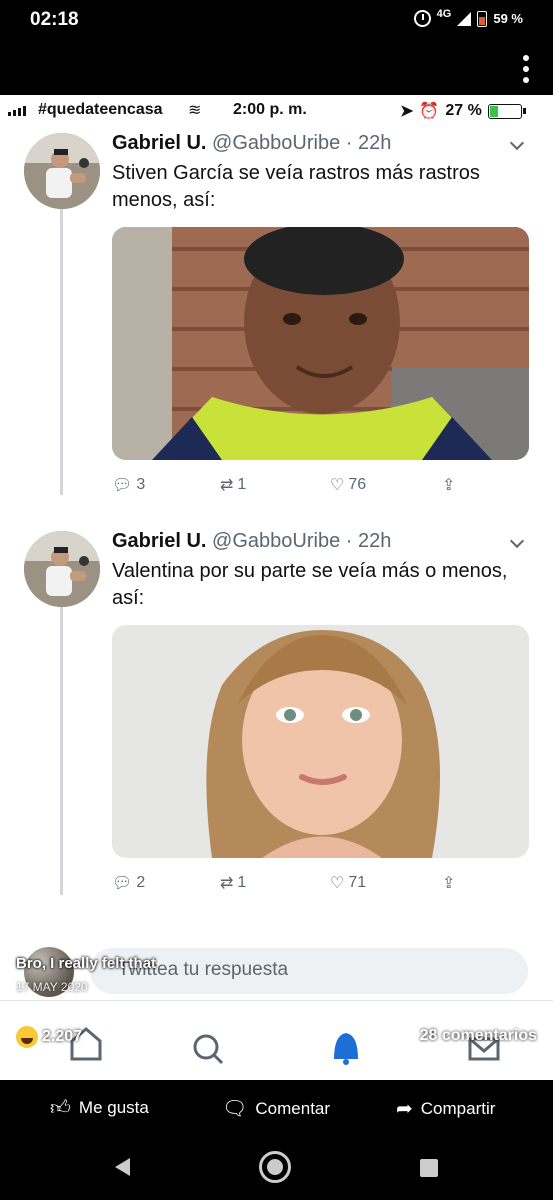  I want to click on haha-reaction-icon, so click(27, 1037).